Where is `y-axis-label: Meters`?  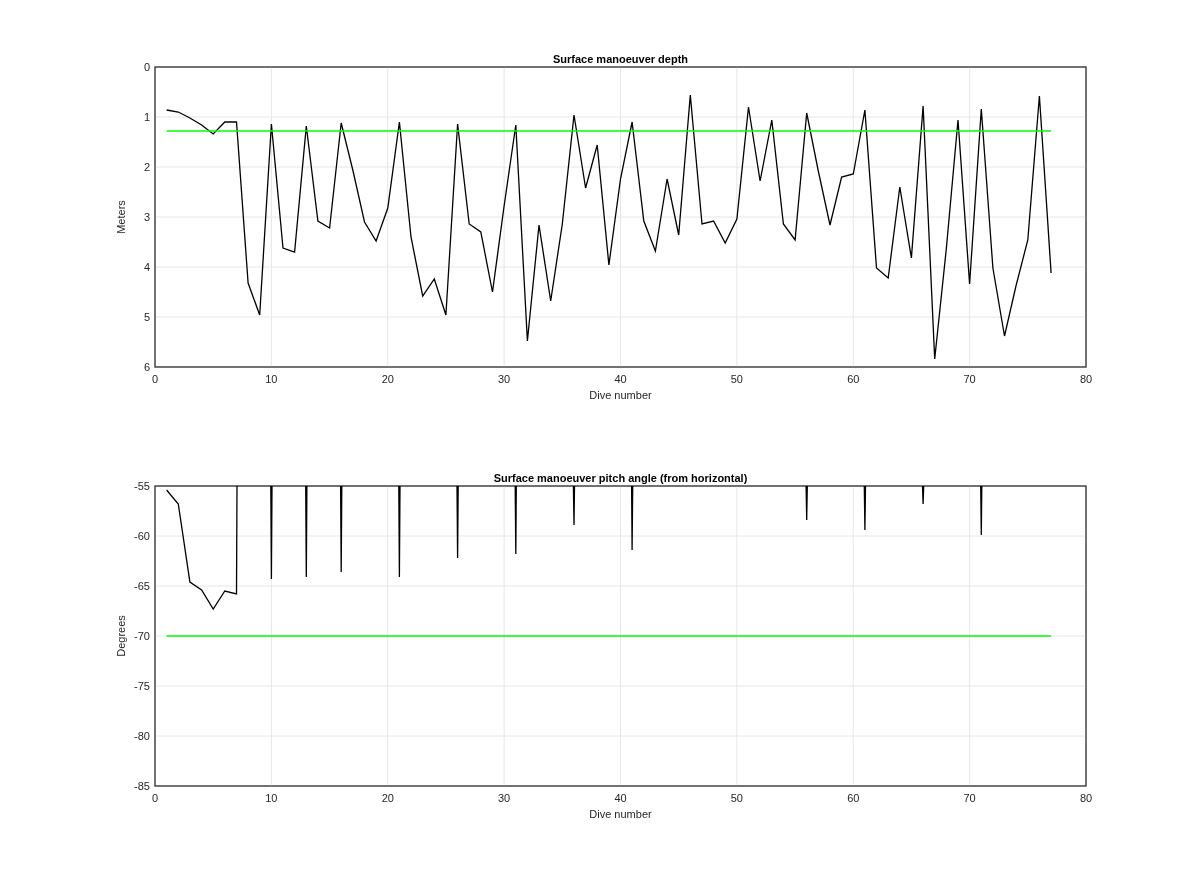 y-axis-label: Meters is located at coordinates (121, 217).